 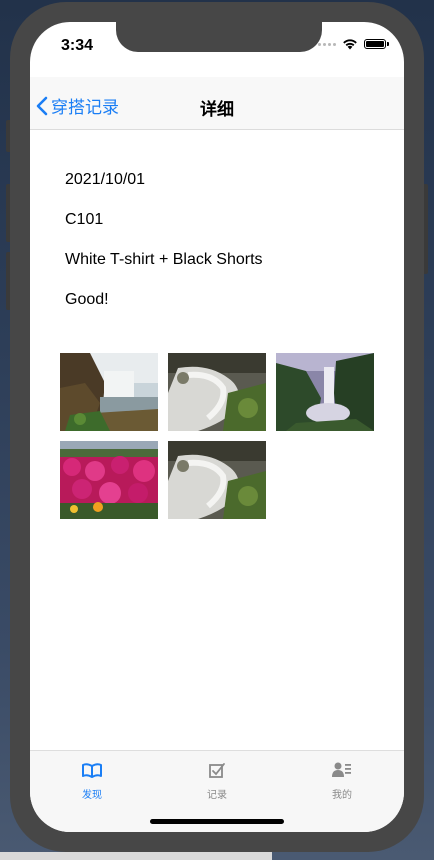 I want to click on wifi-icon, so click(x=350, y=44).